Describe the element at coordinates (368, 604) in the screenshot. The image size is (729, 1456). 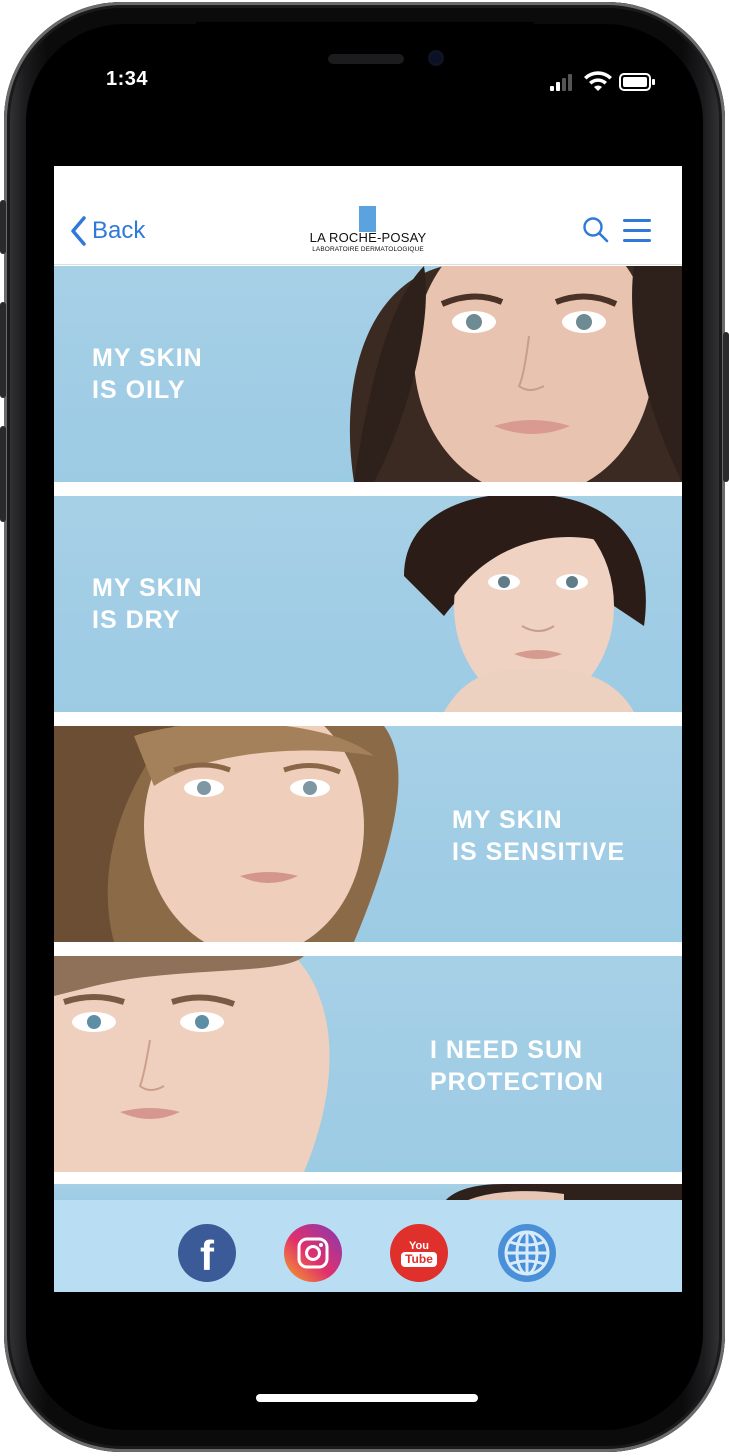
I see `banner-dry-skin: MY SKIN IS DRY` at that location.